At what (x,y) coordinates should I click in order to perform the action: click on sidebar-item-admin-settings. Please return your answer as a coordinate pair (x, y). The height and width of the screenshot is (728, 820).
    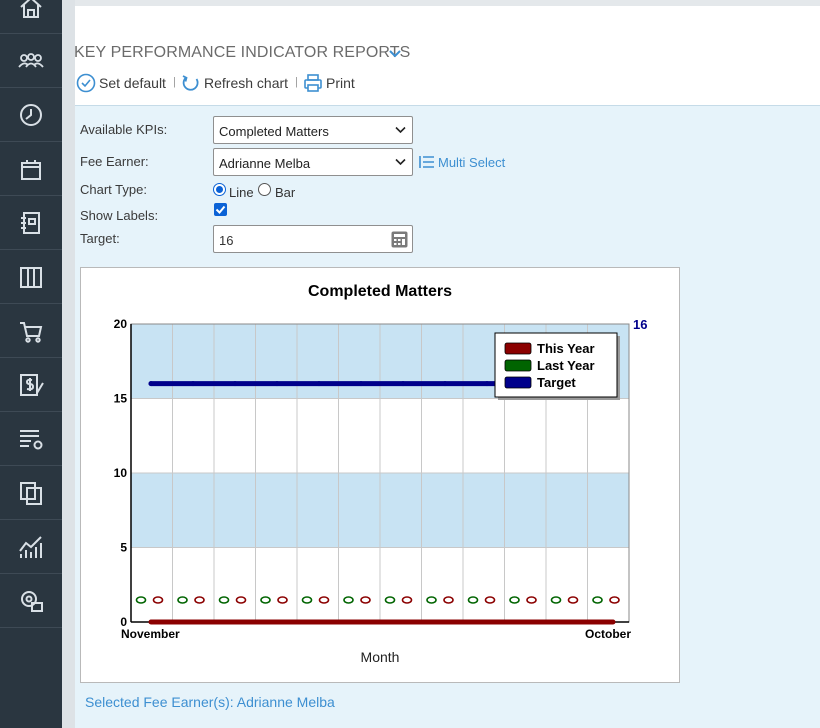
    Looking at the image, I should click on (31, 601).